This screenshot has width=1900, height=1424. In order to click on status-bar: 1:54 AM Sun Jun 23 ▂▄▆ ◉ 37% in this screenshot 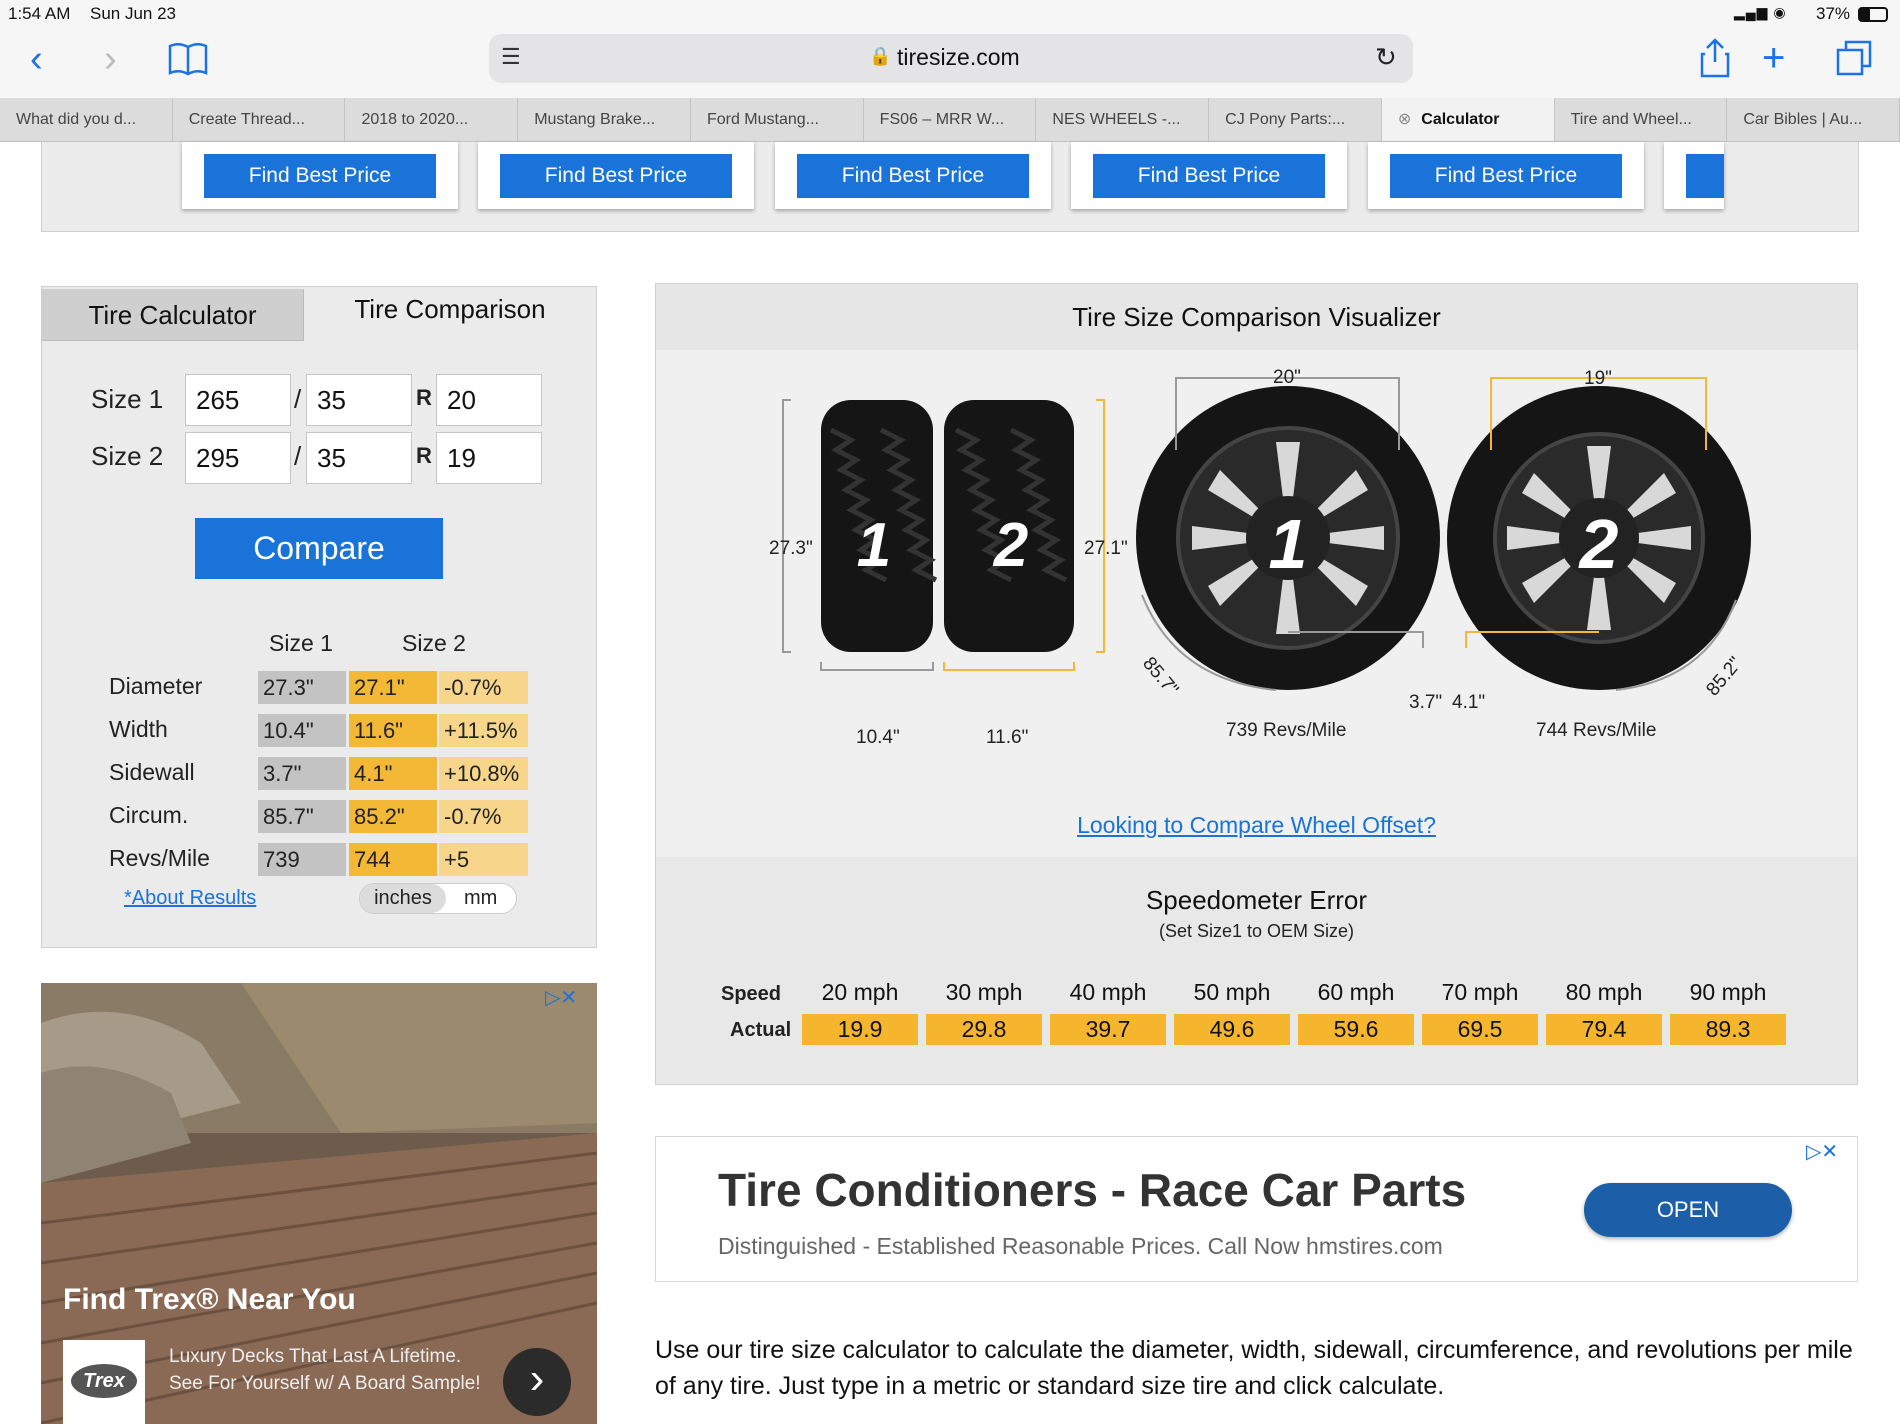, I will do `click(950, 15)`.